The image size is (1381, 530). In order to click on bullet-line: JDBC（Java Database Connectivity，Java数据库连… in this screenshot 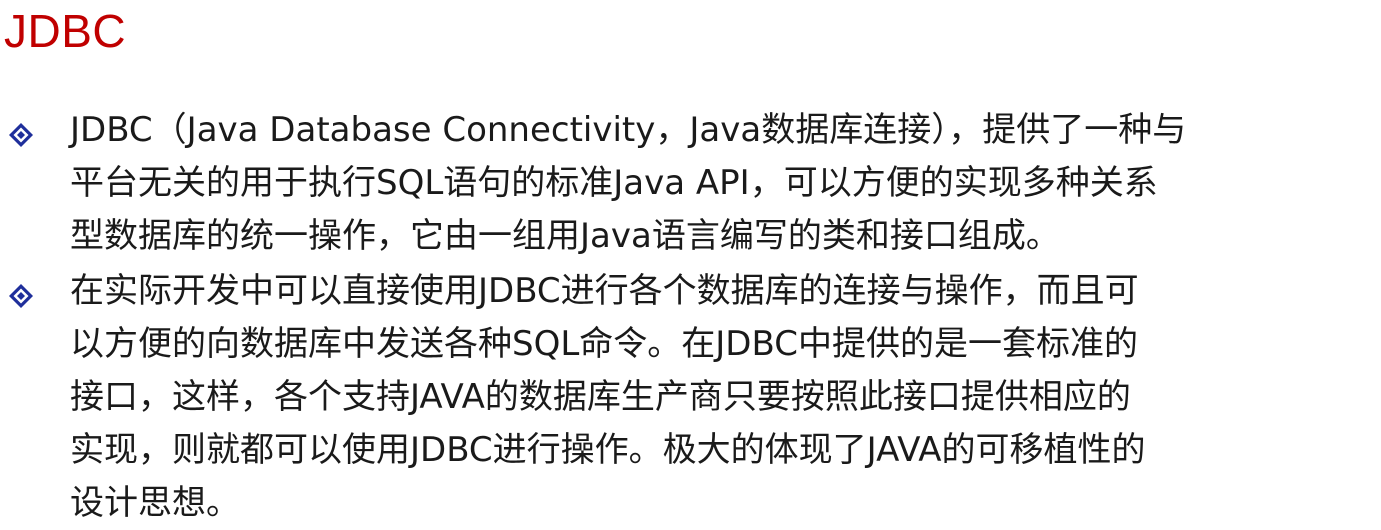, I will do `click(628, 130)`.